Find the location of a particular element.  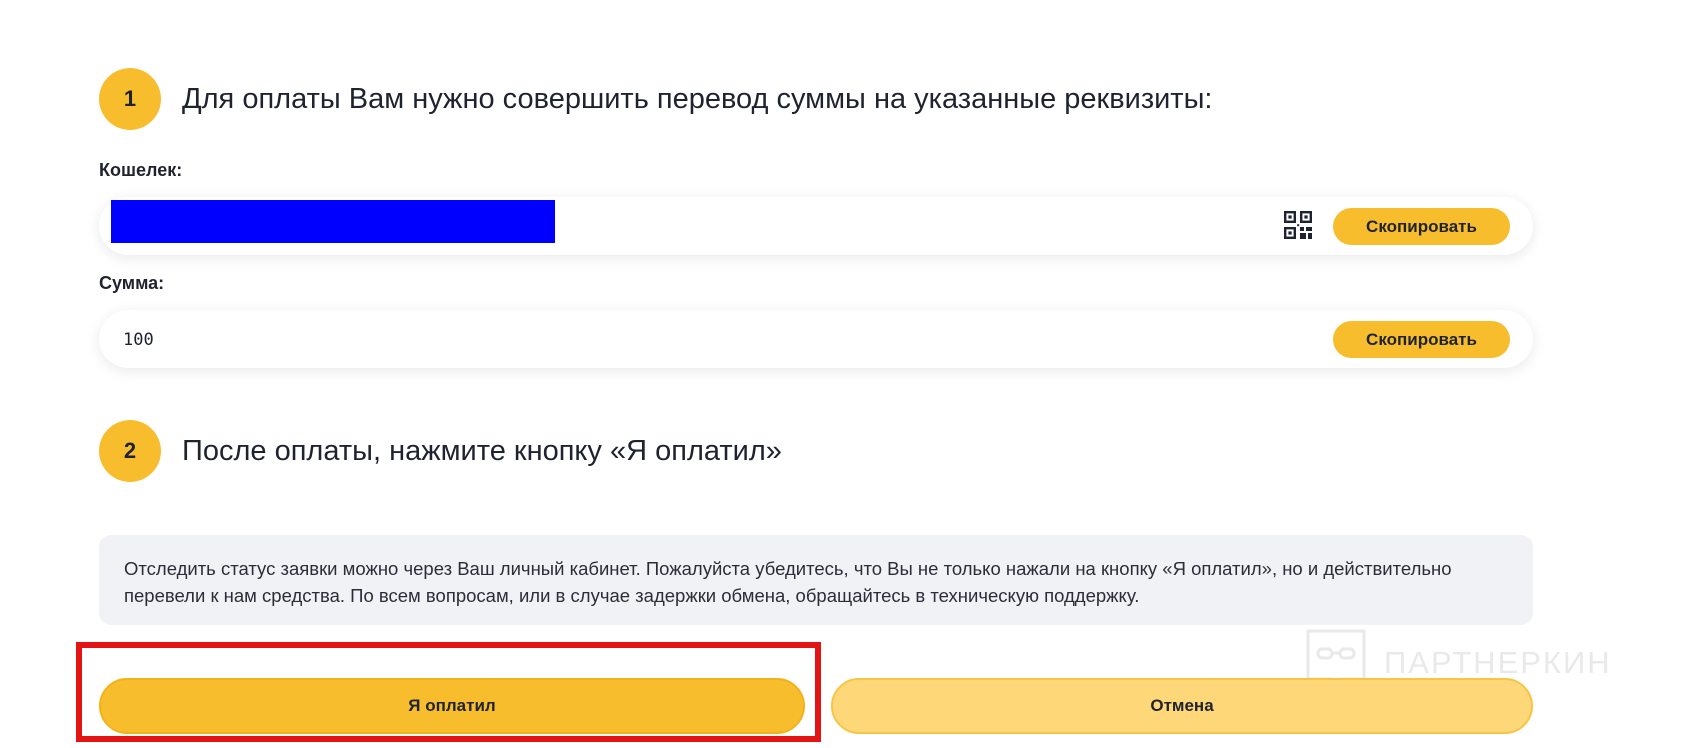

step-2-instruction: После оплаты, нажмите кнопку «Я оплатил» is located at coordinates (482, 450).